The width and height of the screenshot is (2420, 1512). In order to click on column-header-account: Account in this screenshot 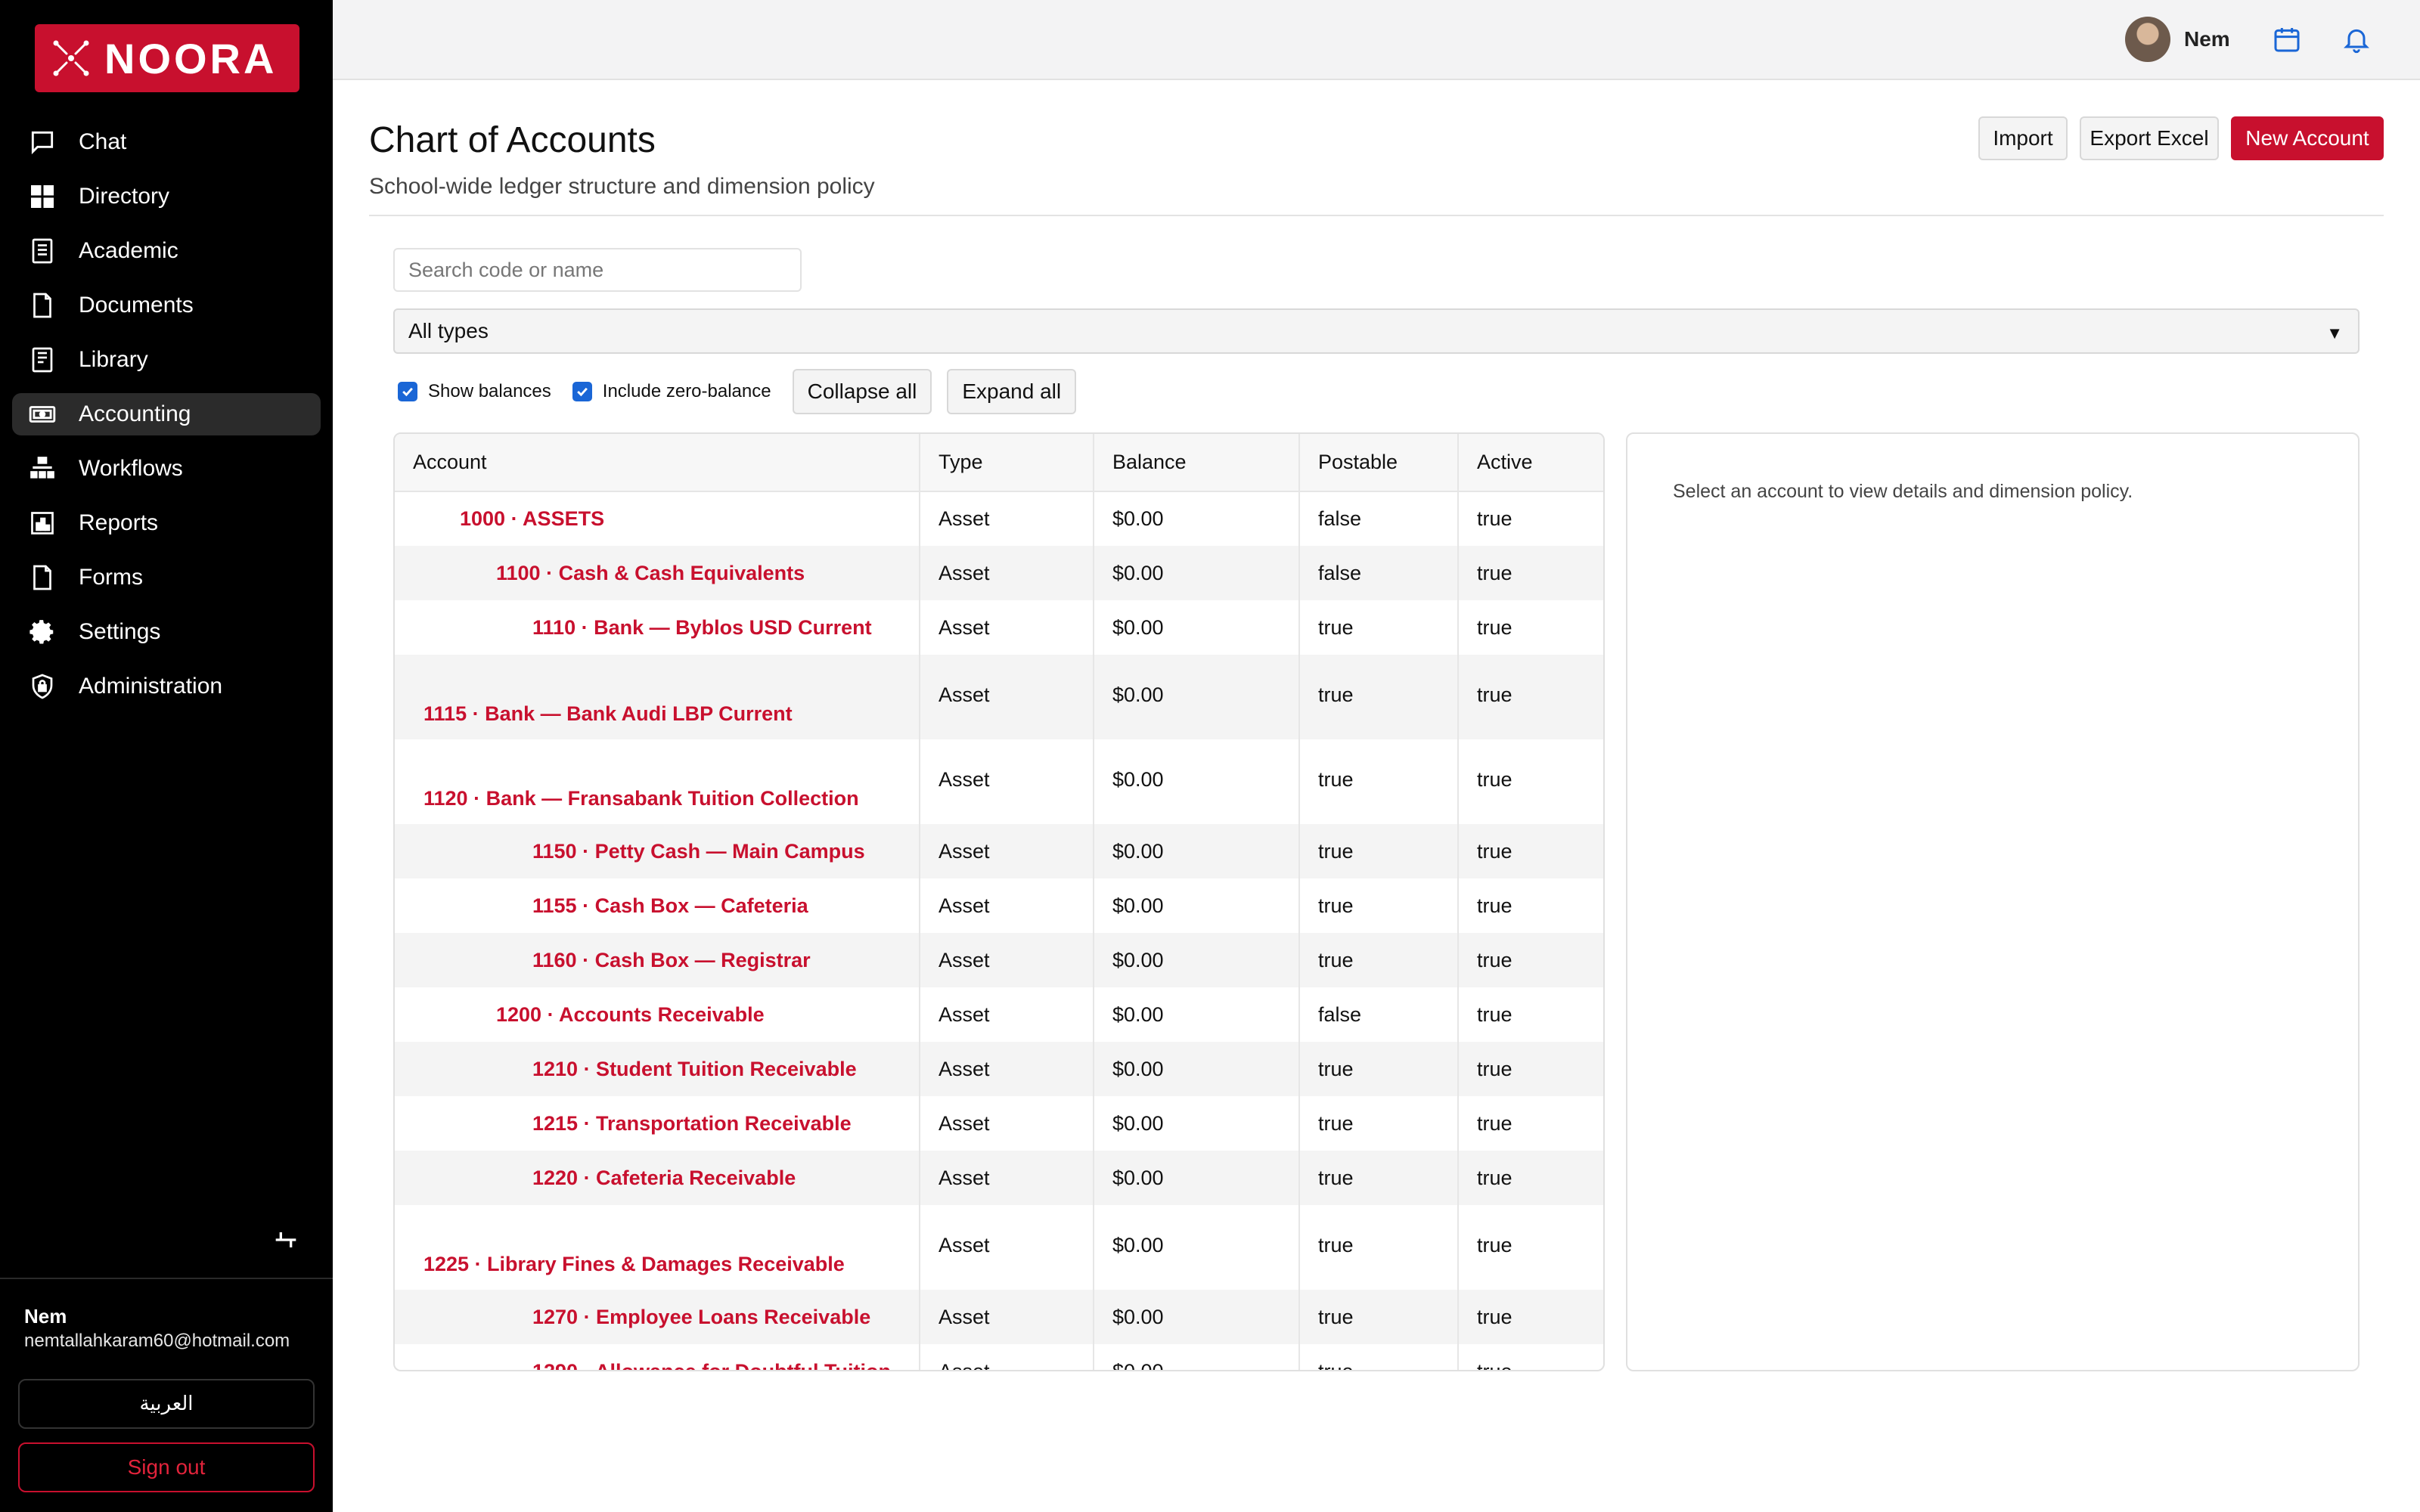, I will do `click(657, 463)`.